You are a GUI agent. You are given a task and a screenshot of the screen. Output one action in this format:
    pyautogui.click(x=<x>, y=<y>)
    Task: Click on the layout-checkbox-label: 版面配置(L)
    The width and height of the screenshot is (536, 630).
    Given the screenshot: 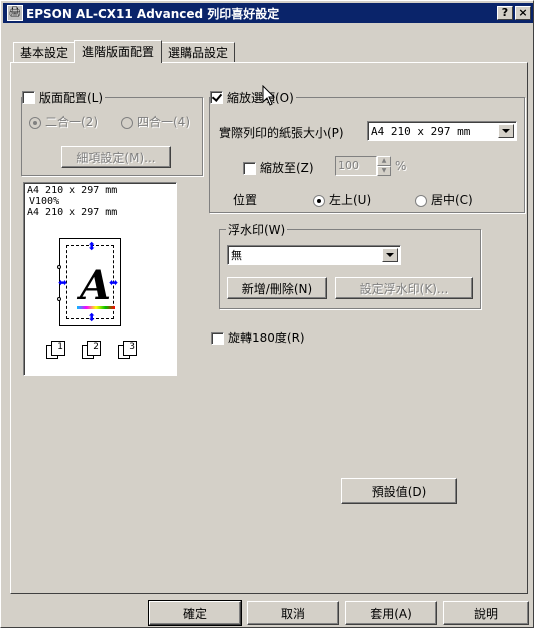 What is the action you would take?
    pyautogui.click(x=71, y=98)
    